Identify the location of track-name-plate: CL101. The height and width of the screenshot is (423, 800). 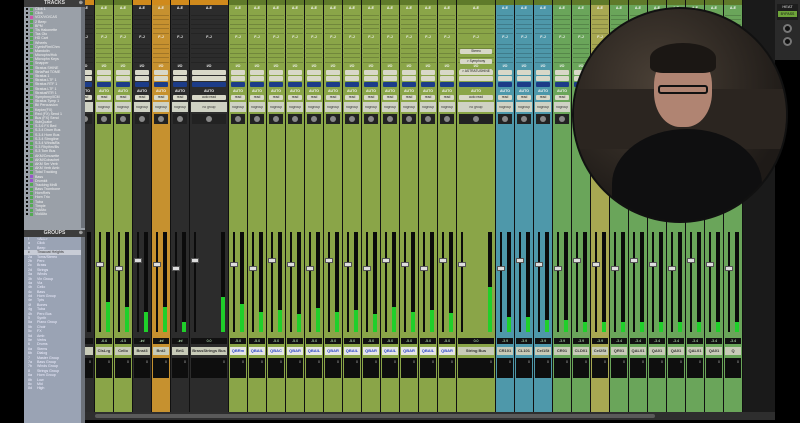
(524, 351).